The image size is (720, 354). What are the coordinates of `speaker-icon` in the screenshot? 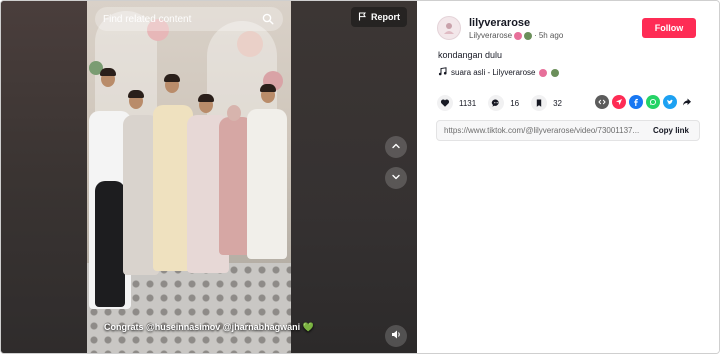 It's located at (396, 336).